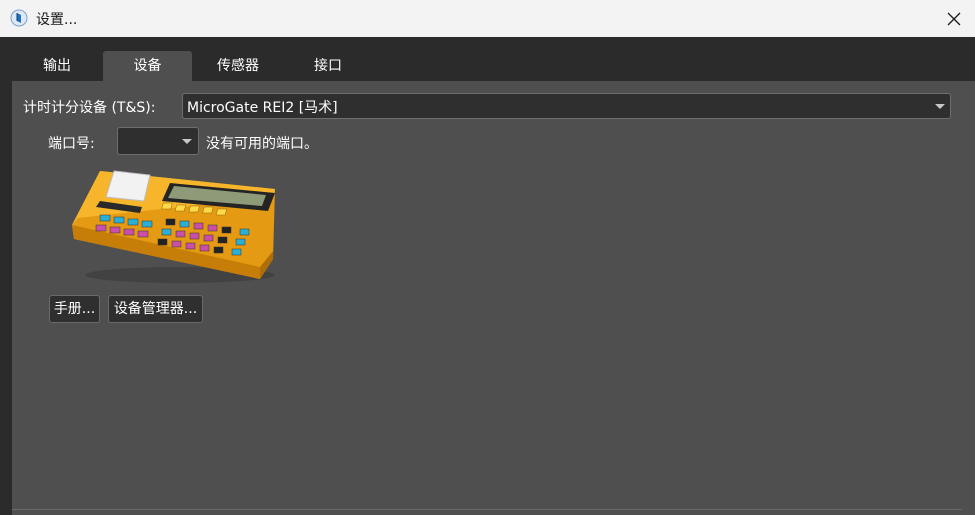 Image resolution: width=975 pixels, height=515 pixels. I want to click on divider, so click(487, 509).